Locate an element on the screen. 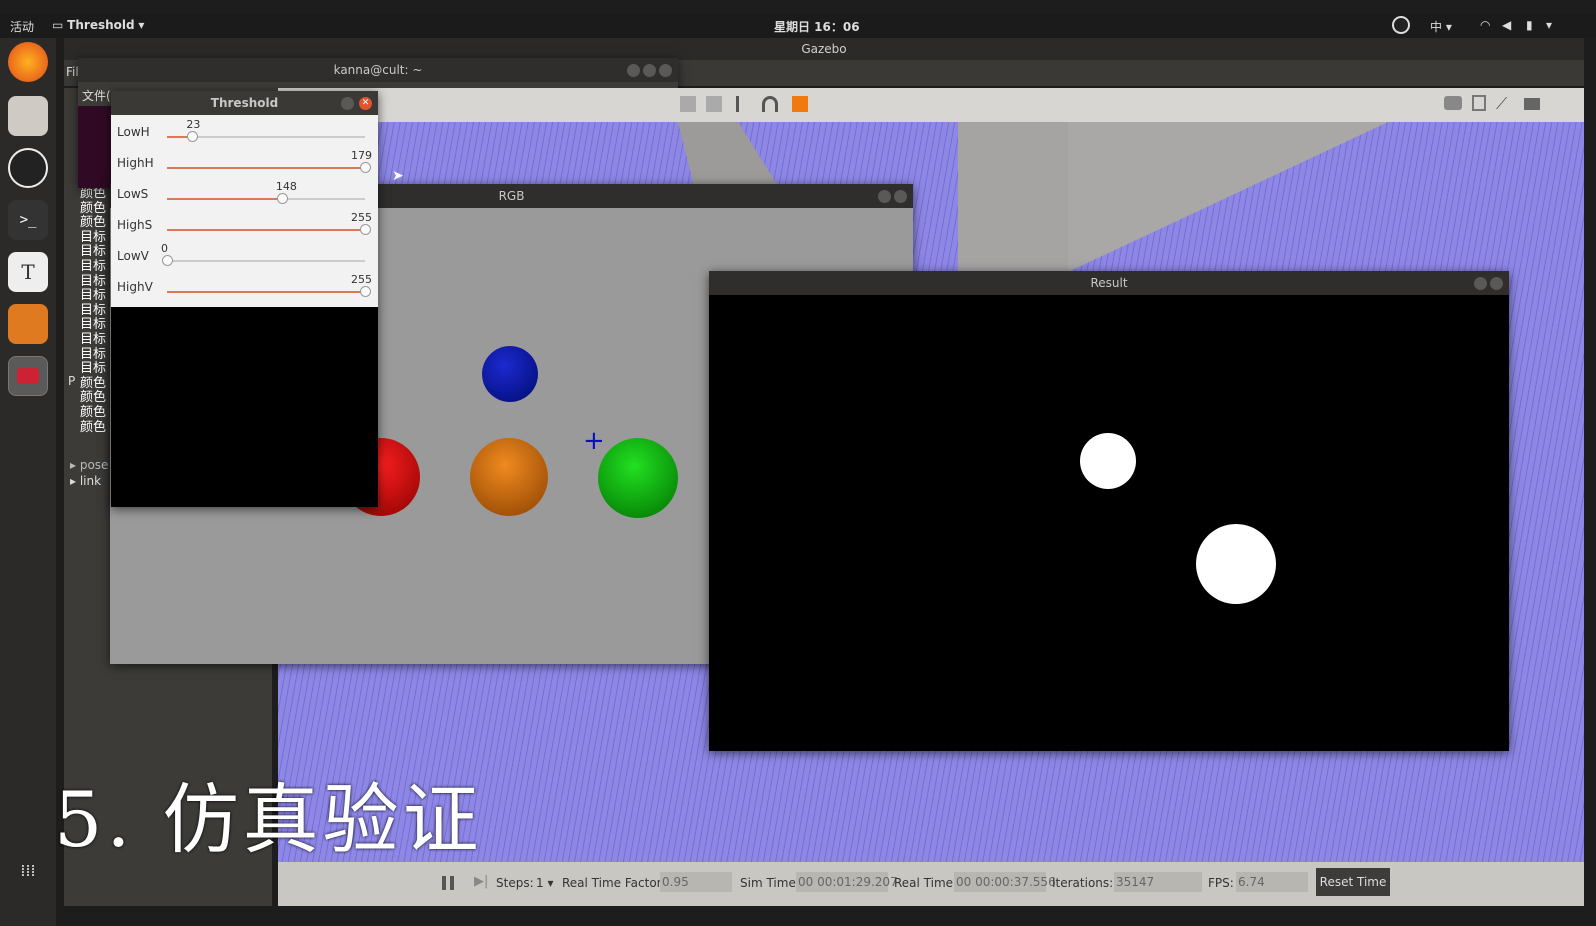 This screenshot has height=926, width=1596. copy-icon is located at coordinates (688, 104).